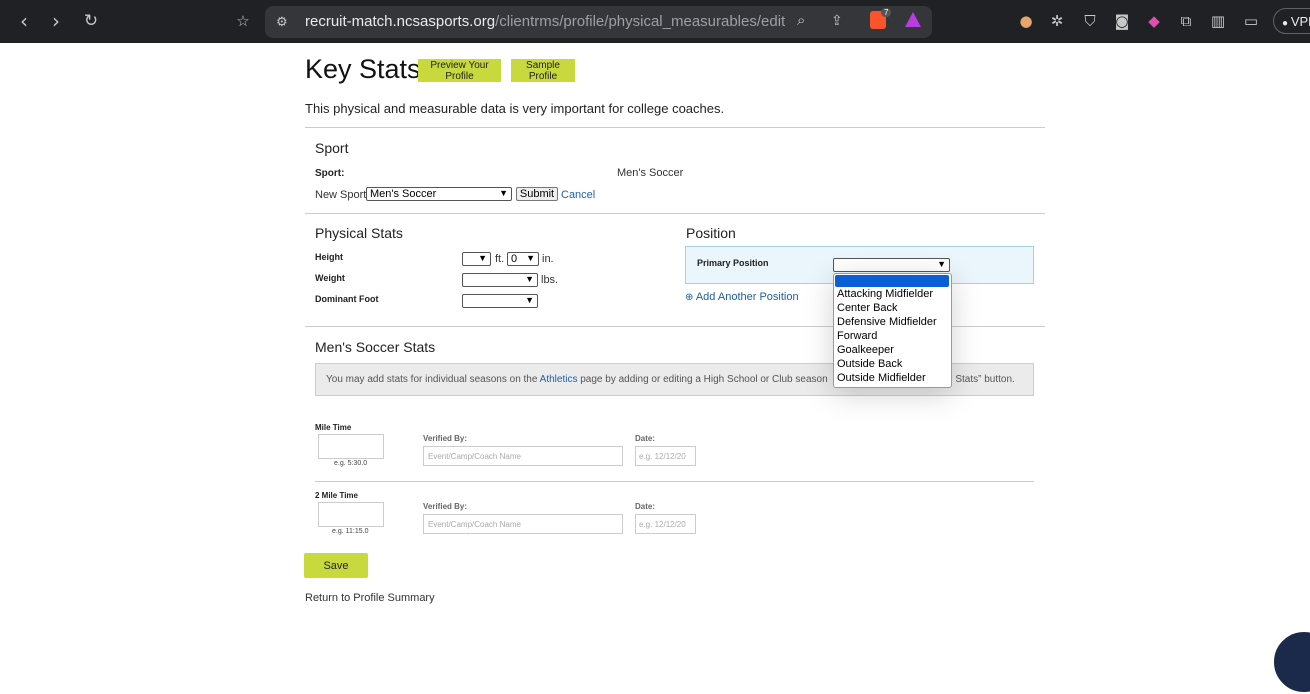 The image size is (1310, 694). I want to click on mile-verified-label: Verified By:, so click(445, 438).